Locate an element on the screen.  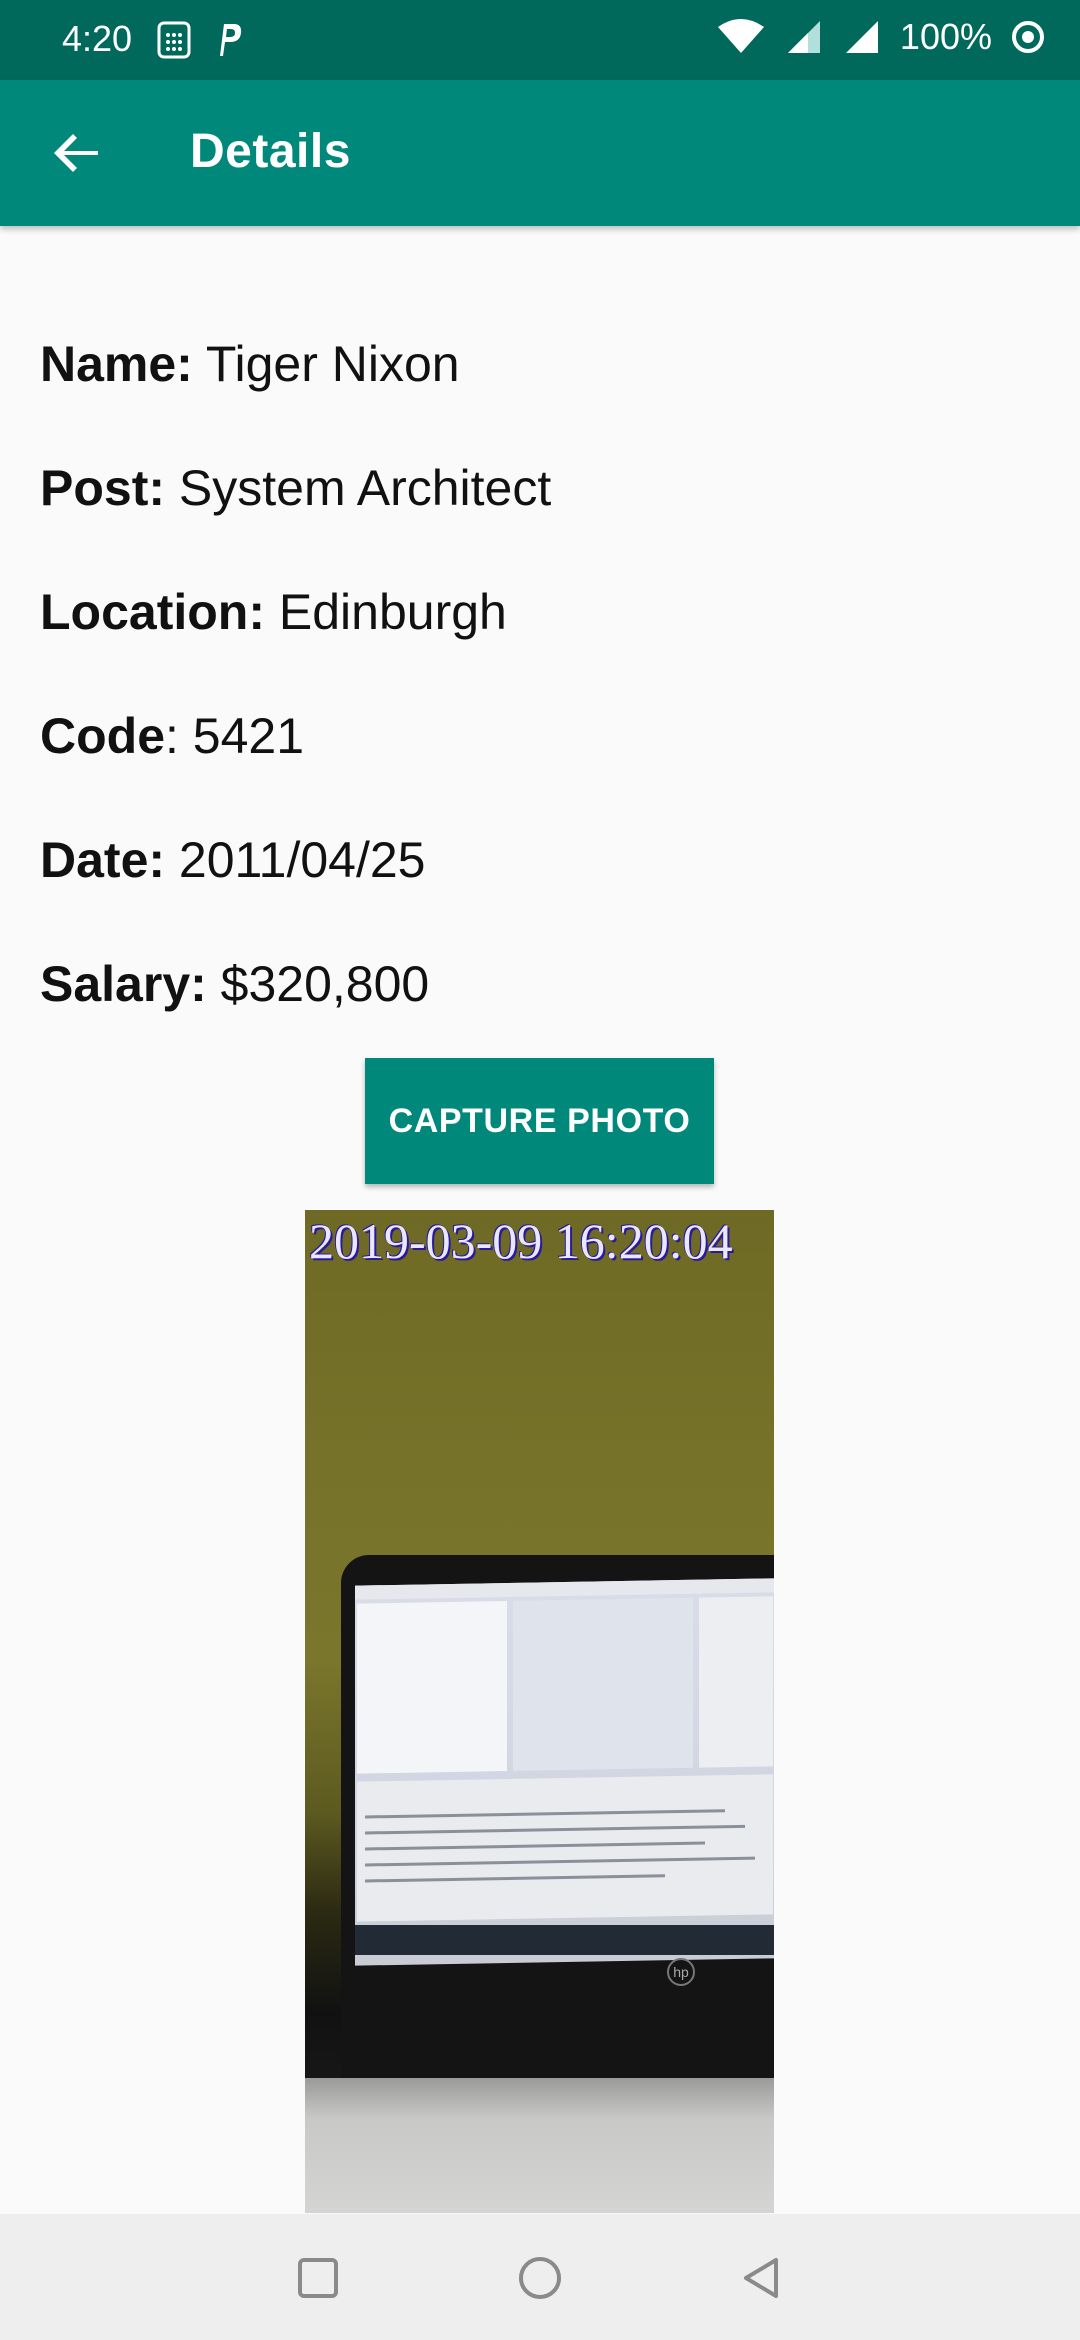
detail-value: Tiger Nixon is located at coordinates (326, 364).